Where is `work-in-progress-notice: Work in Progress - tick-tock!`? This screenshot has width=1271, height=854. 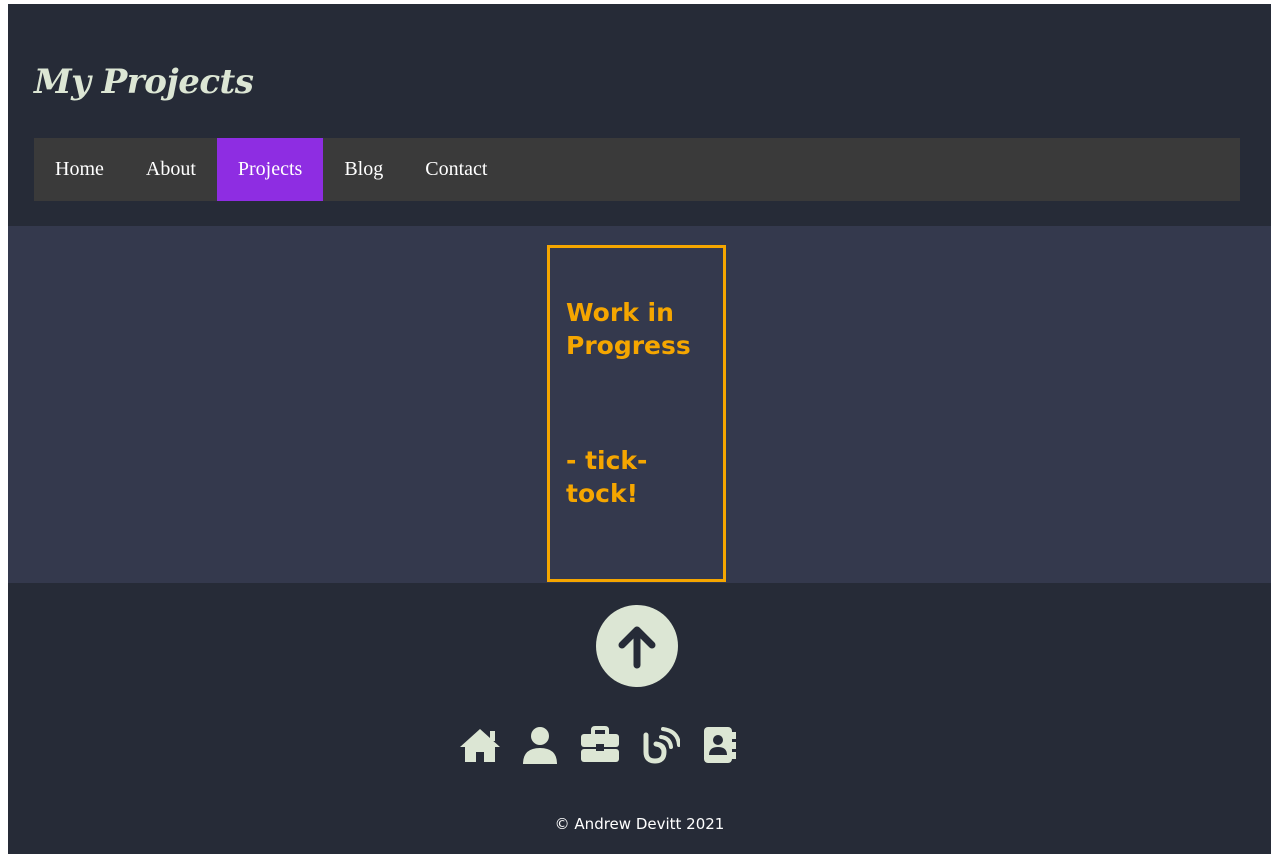
work-in-progress-notice: Work in Progress - tick-tock! is located at coordinates (636, 413).